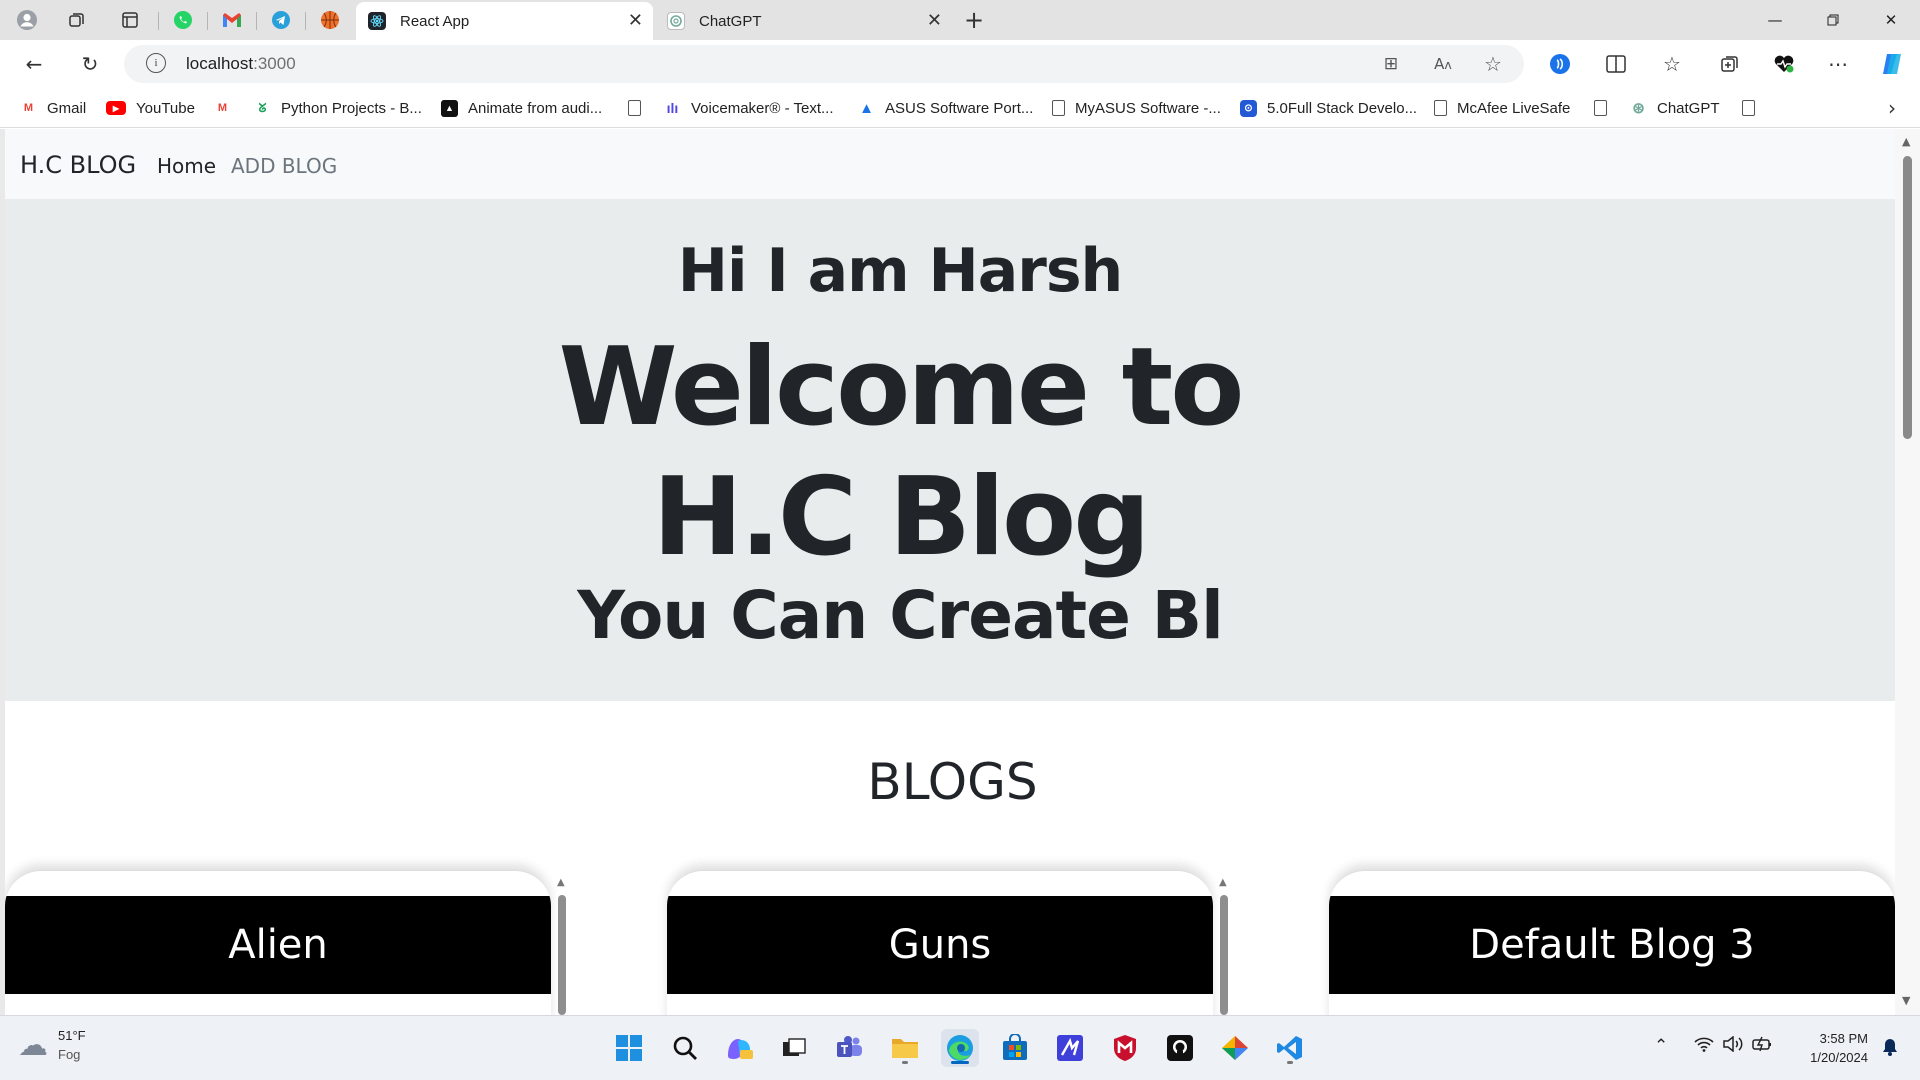 Image resolution: width=1920 pixels, height=1080 pixels. I want to click on extension-icon, so click(1560, 64).